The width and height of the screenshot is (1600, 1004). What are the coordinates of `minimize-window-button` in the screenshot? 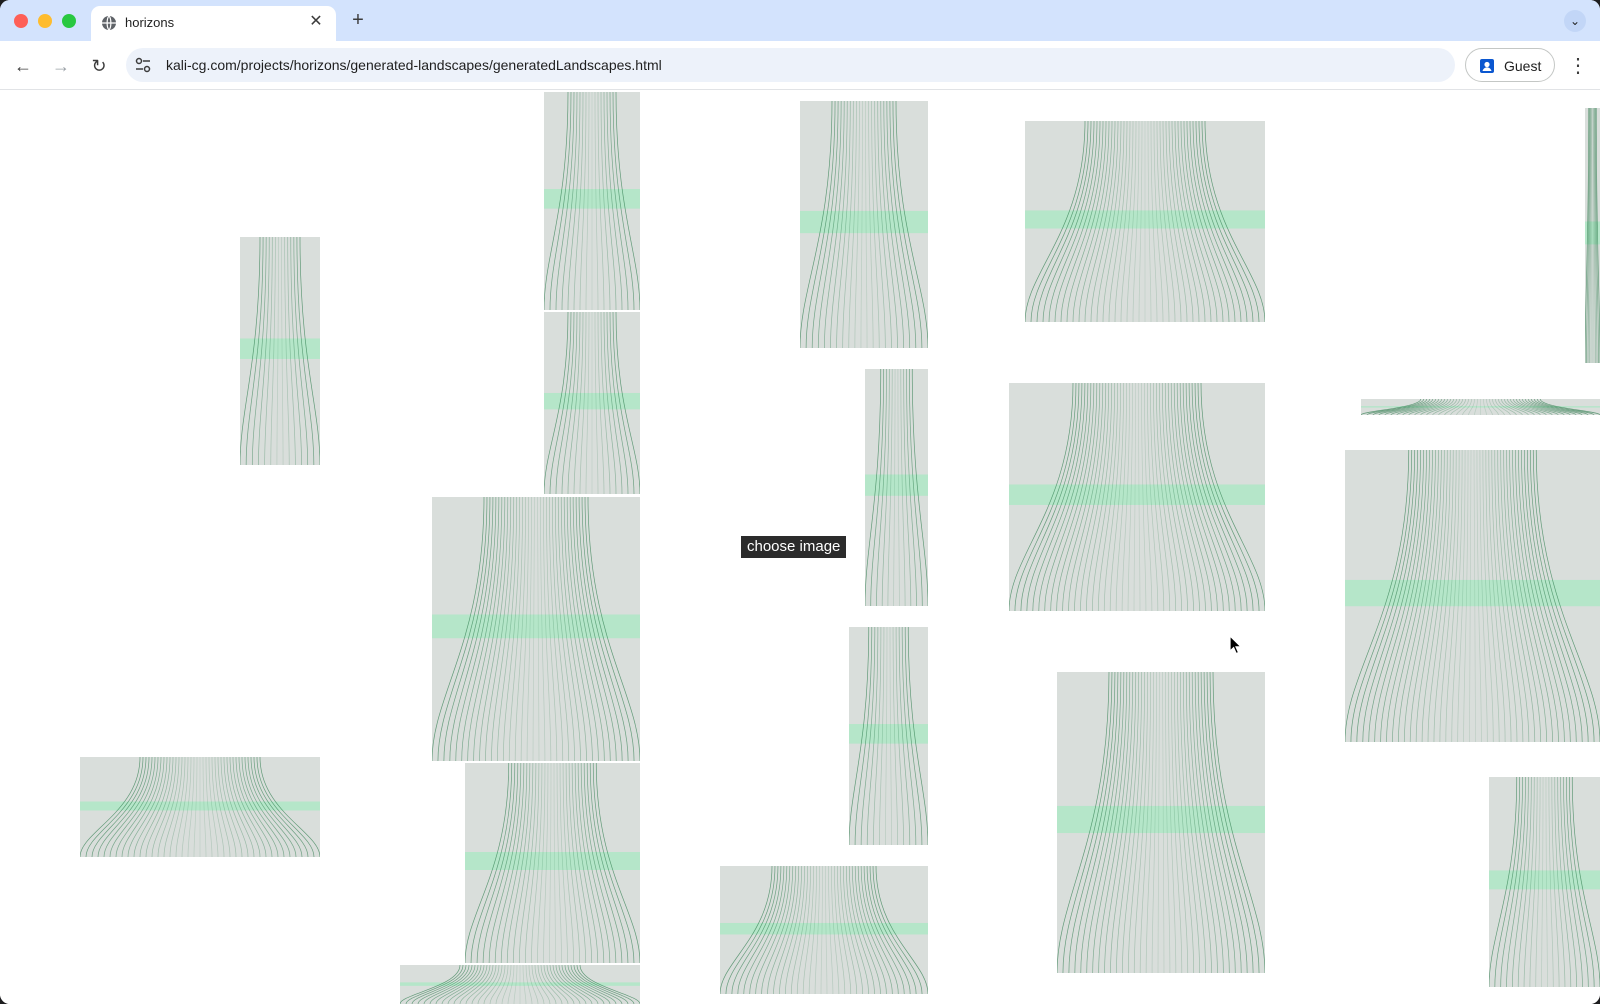 It's located at (45, 21).